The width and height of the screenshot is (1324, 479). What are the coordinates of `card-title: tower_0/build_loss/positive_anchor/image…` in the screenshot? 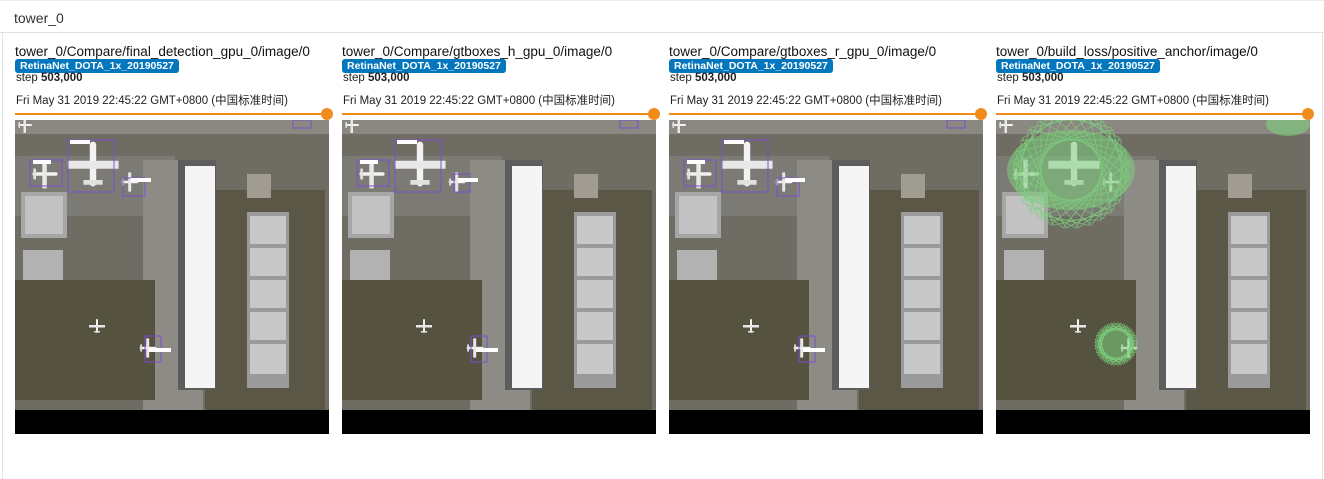 It's located at (1127, 51).